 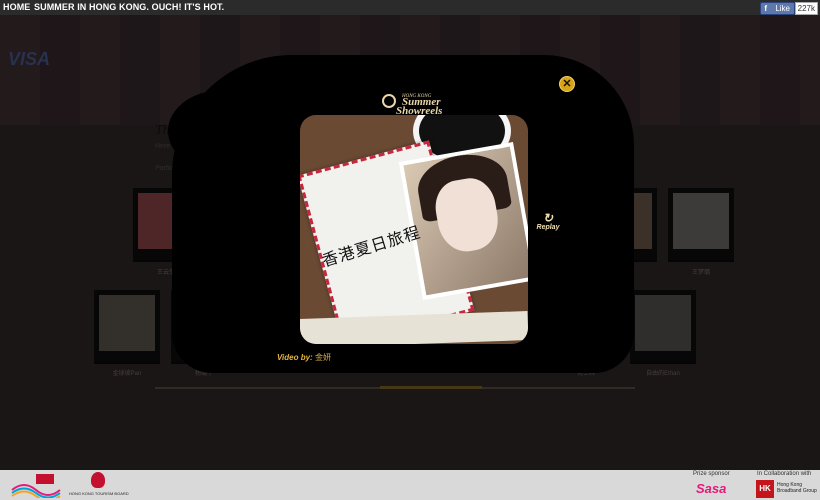 I want to click on video-player: 香港夏日旅程, so click(x=414, y=229).